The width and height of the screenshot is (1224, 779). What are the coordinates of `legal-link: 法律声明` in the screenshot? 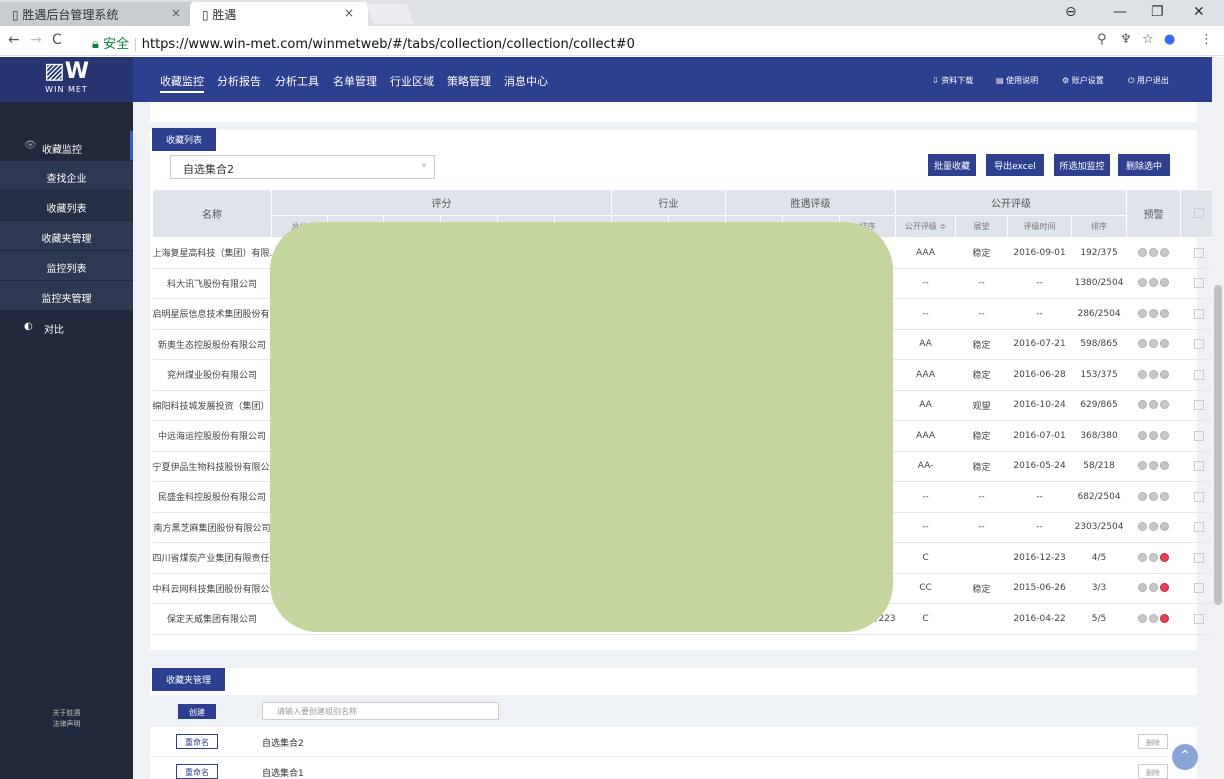 It's located at (66, 724).